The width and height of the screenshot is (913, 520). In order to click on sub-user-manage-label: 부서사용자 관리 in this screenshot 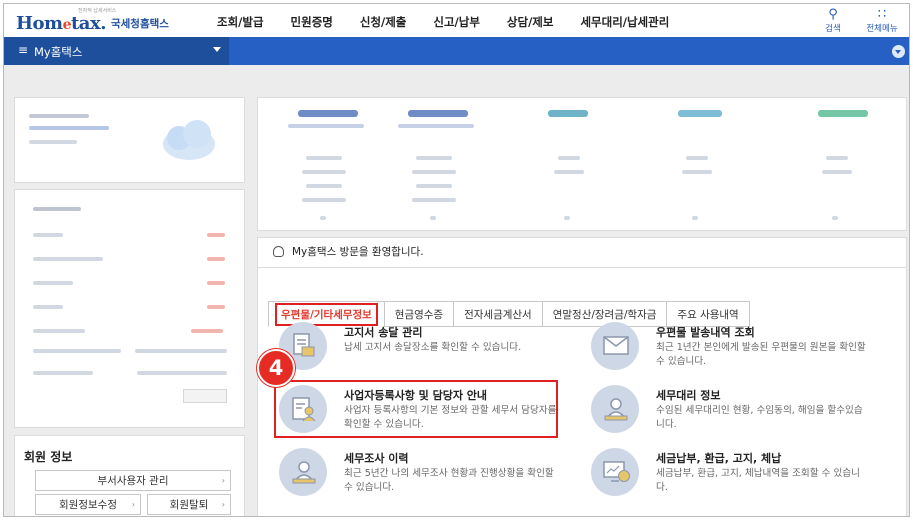, I will do `click(133, 481)`.